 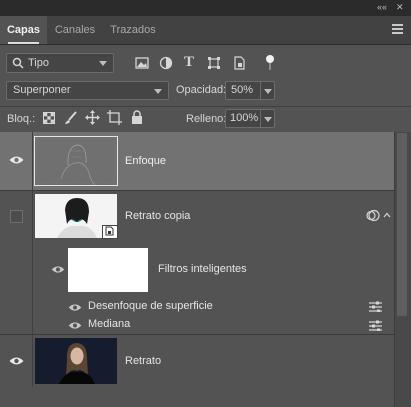 What do you see at coordinates (87, 90) in the screenshot?
I see `blend-mode-select: Superponer` at bounding box center [87, 90].